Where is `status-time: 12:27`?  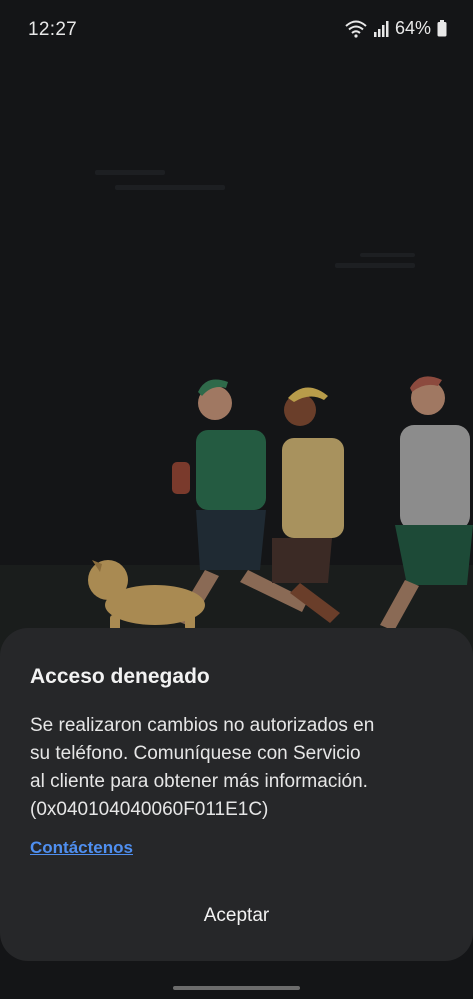
status-time: 12:27 is located at coordinates (53, 29).